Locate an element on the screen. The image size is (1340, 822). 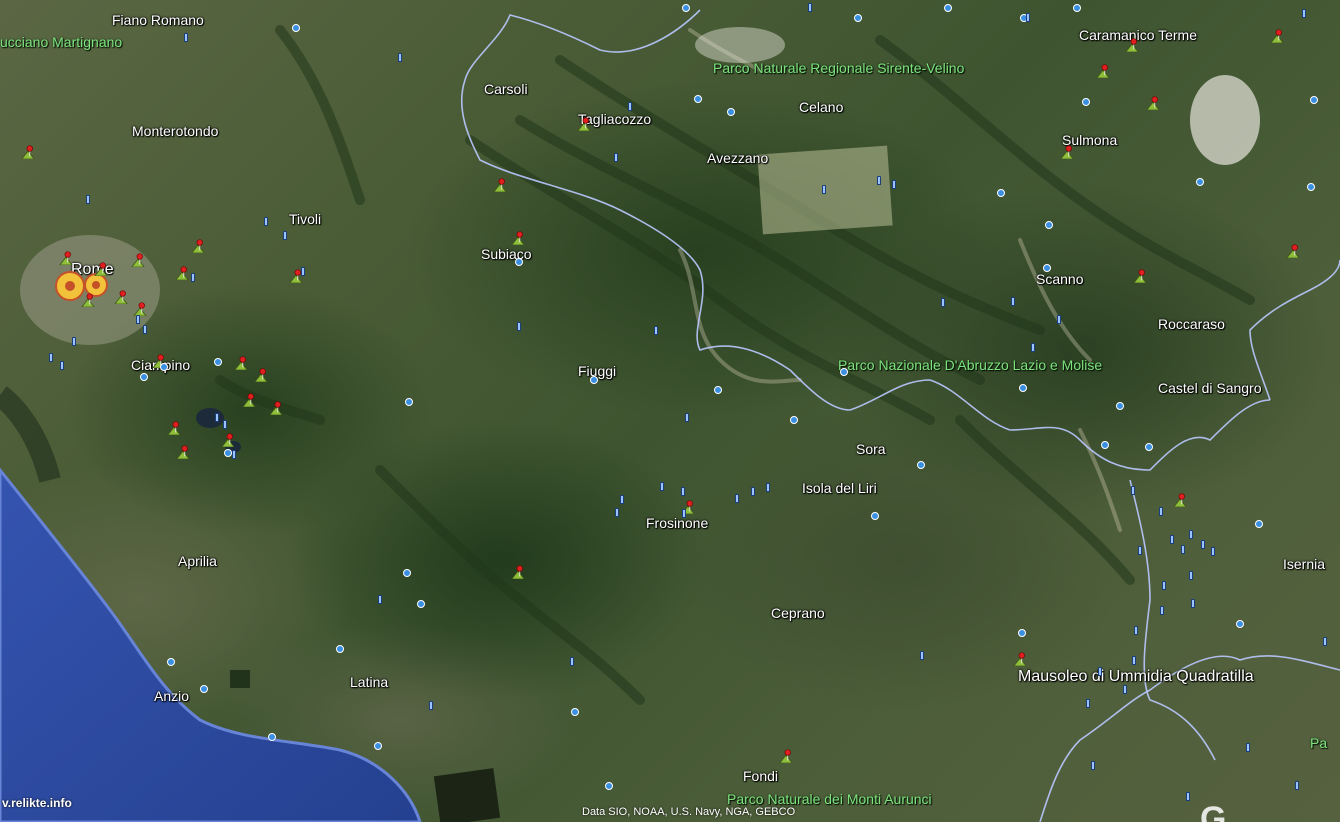
place-label-scanno: Scanno is located at coordinates (1059, 279).